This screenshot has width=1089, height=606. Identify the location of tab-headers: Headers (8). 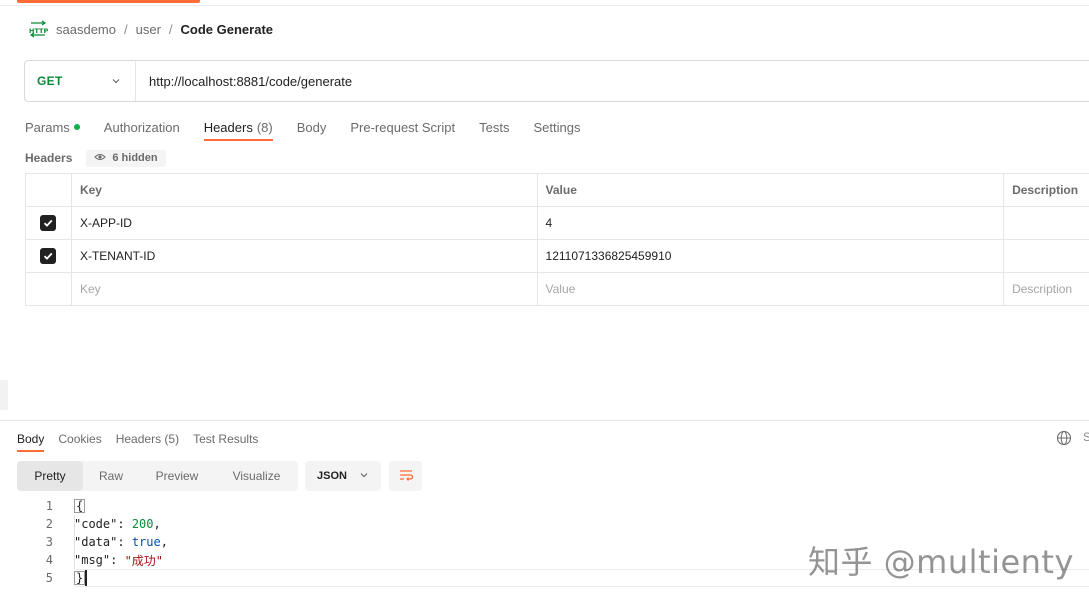
(238, 127).